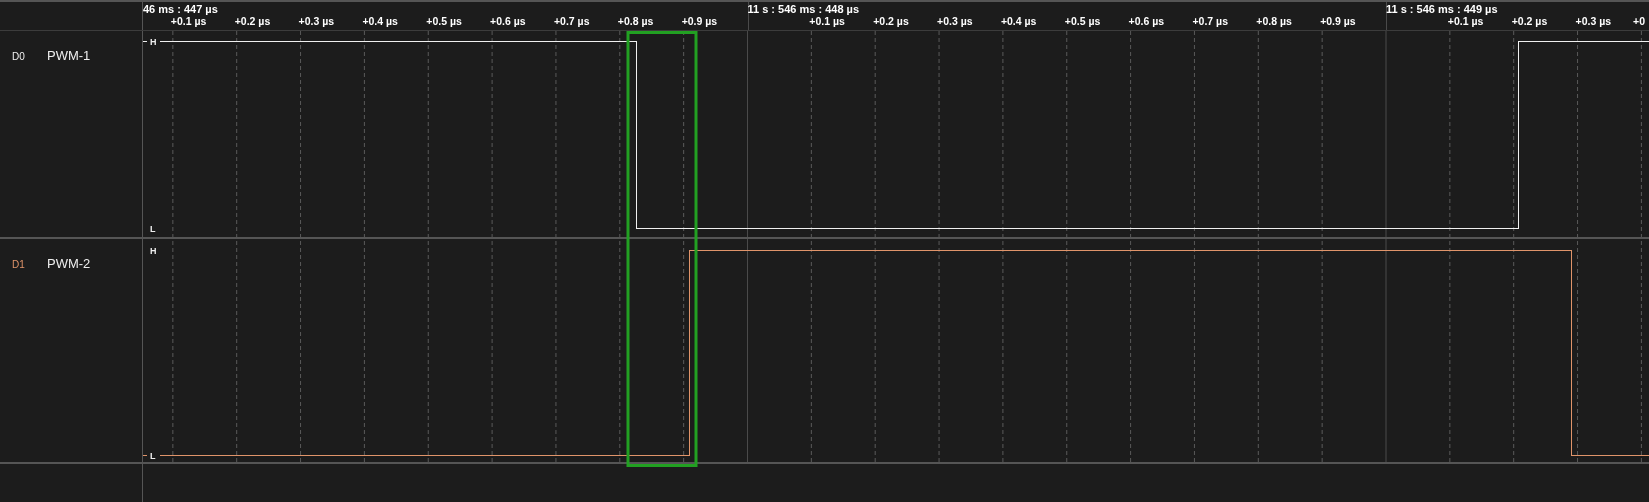  I want to click on channel-id: D1, so click(18, 264).